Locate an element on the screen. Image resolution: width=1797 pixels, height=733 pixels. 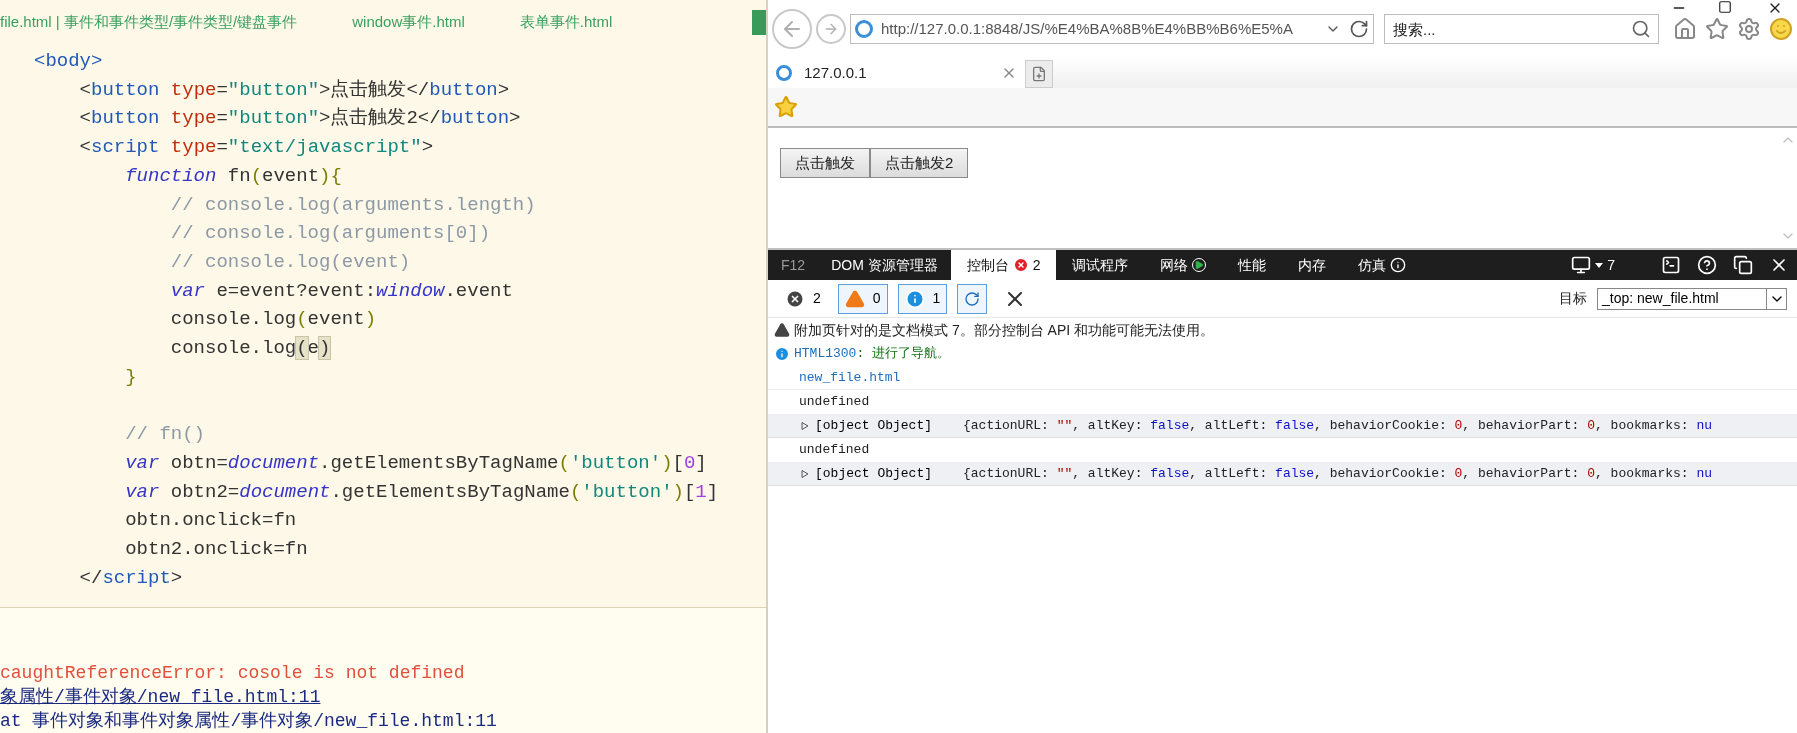
tab-title: 127.0.0.1 is located at coordinates (836, 72).